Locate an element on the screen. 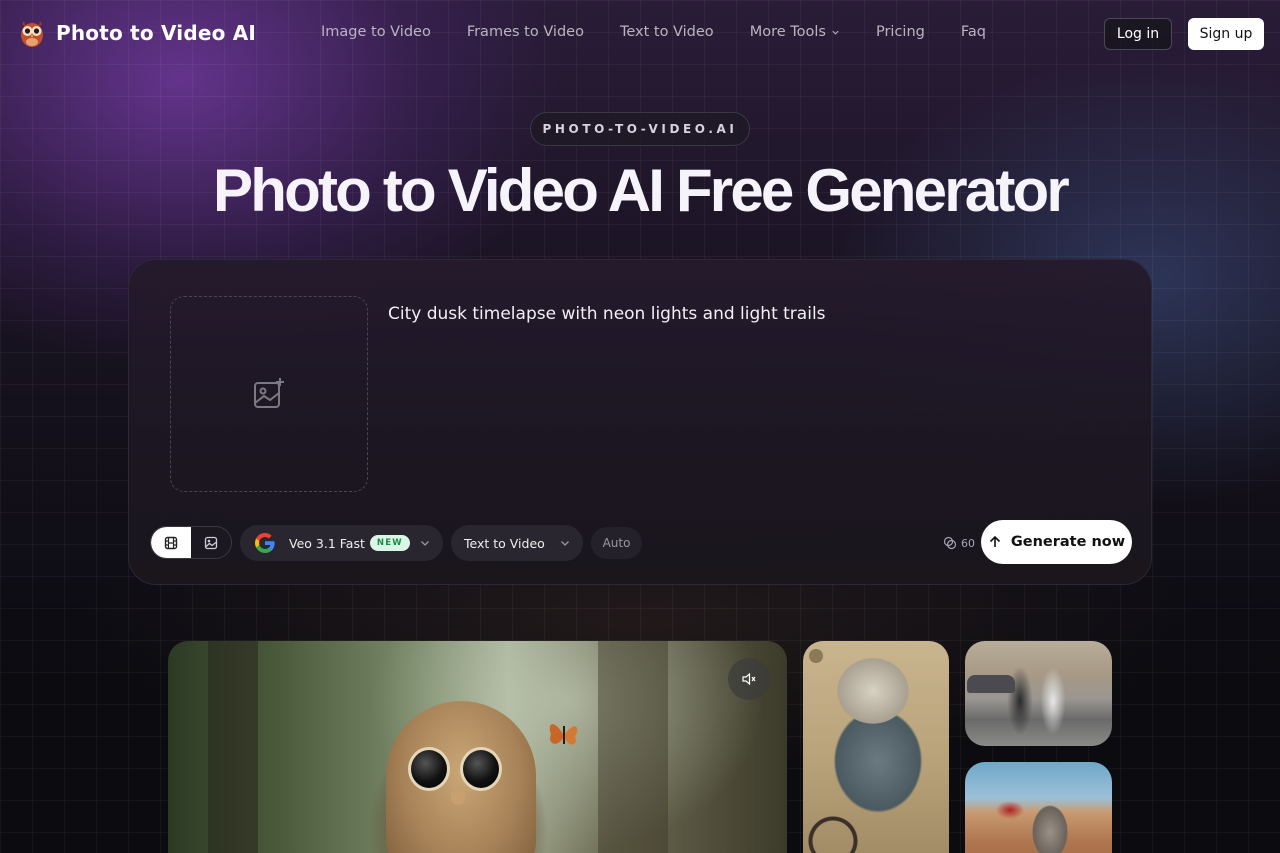 Image resolution: width=1280 pixels, height=853 pixels. nav-more-tools: More Tools is located at coordinates (795, 32).